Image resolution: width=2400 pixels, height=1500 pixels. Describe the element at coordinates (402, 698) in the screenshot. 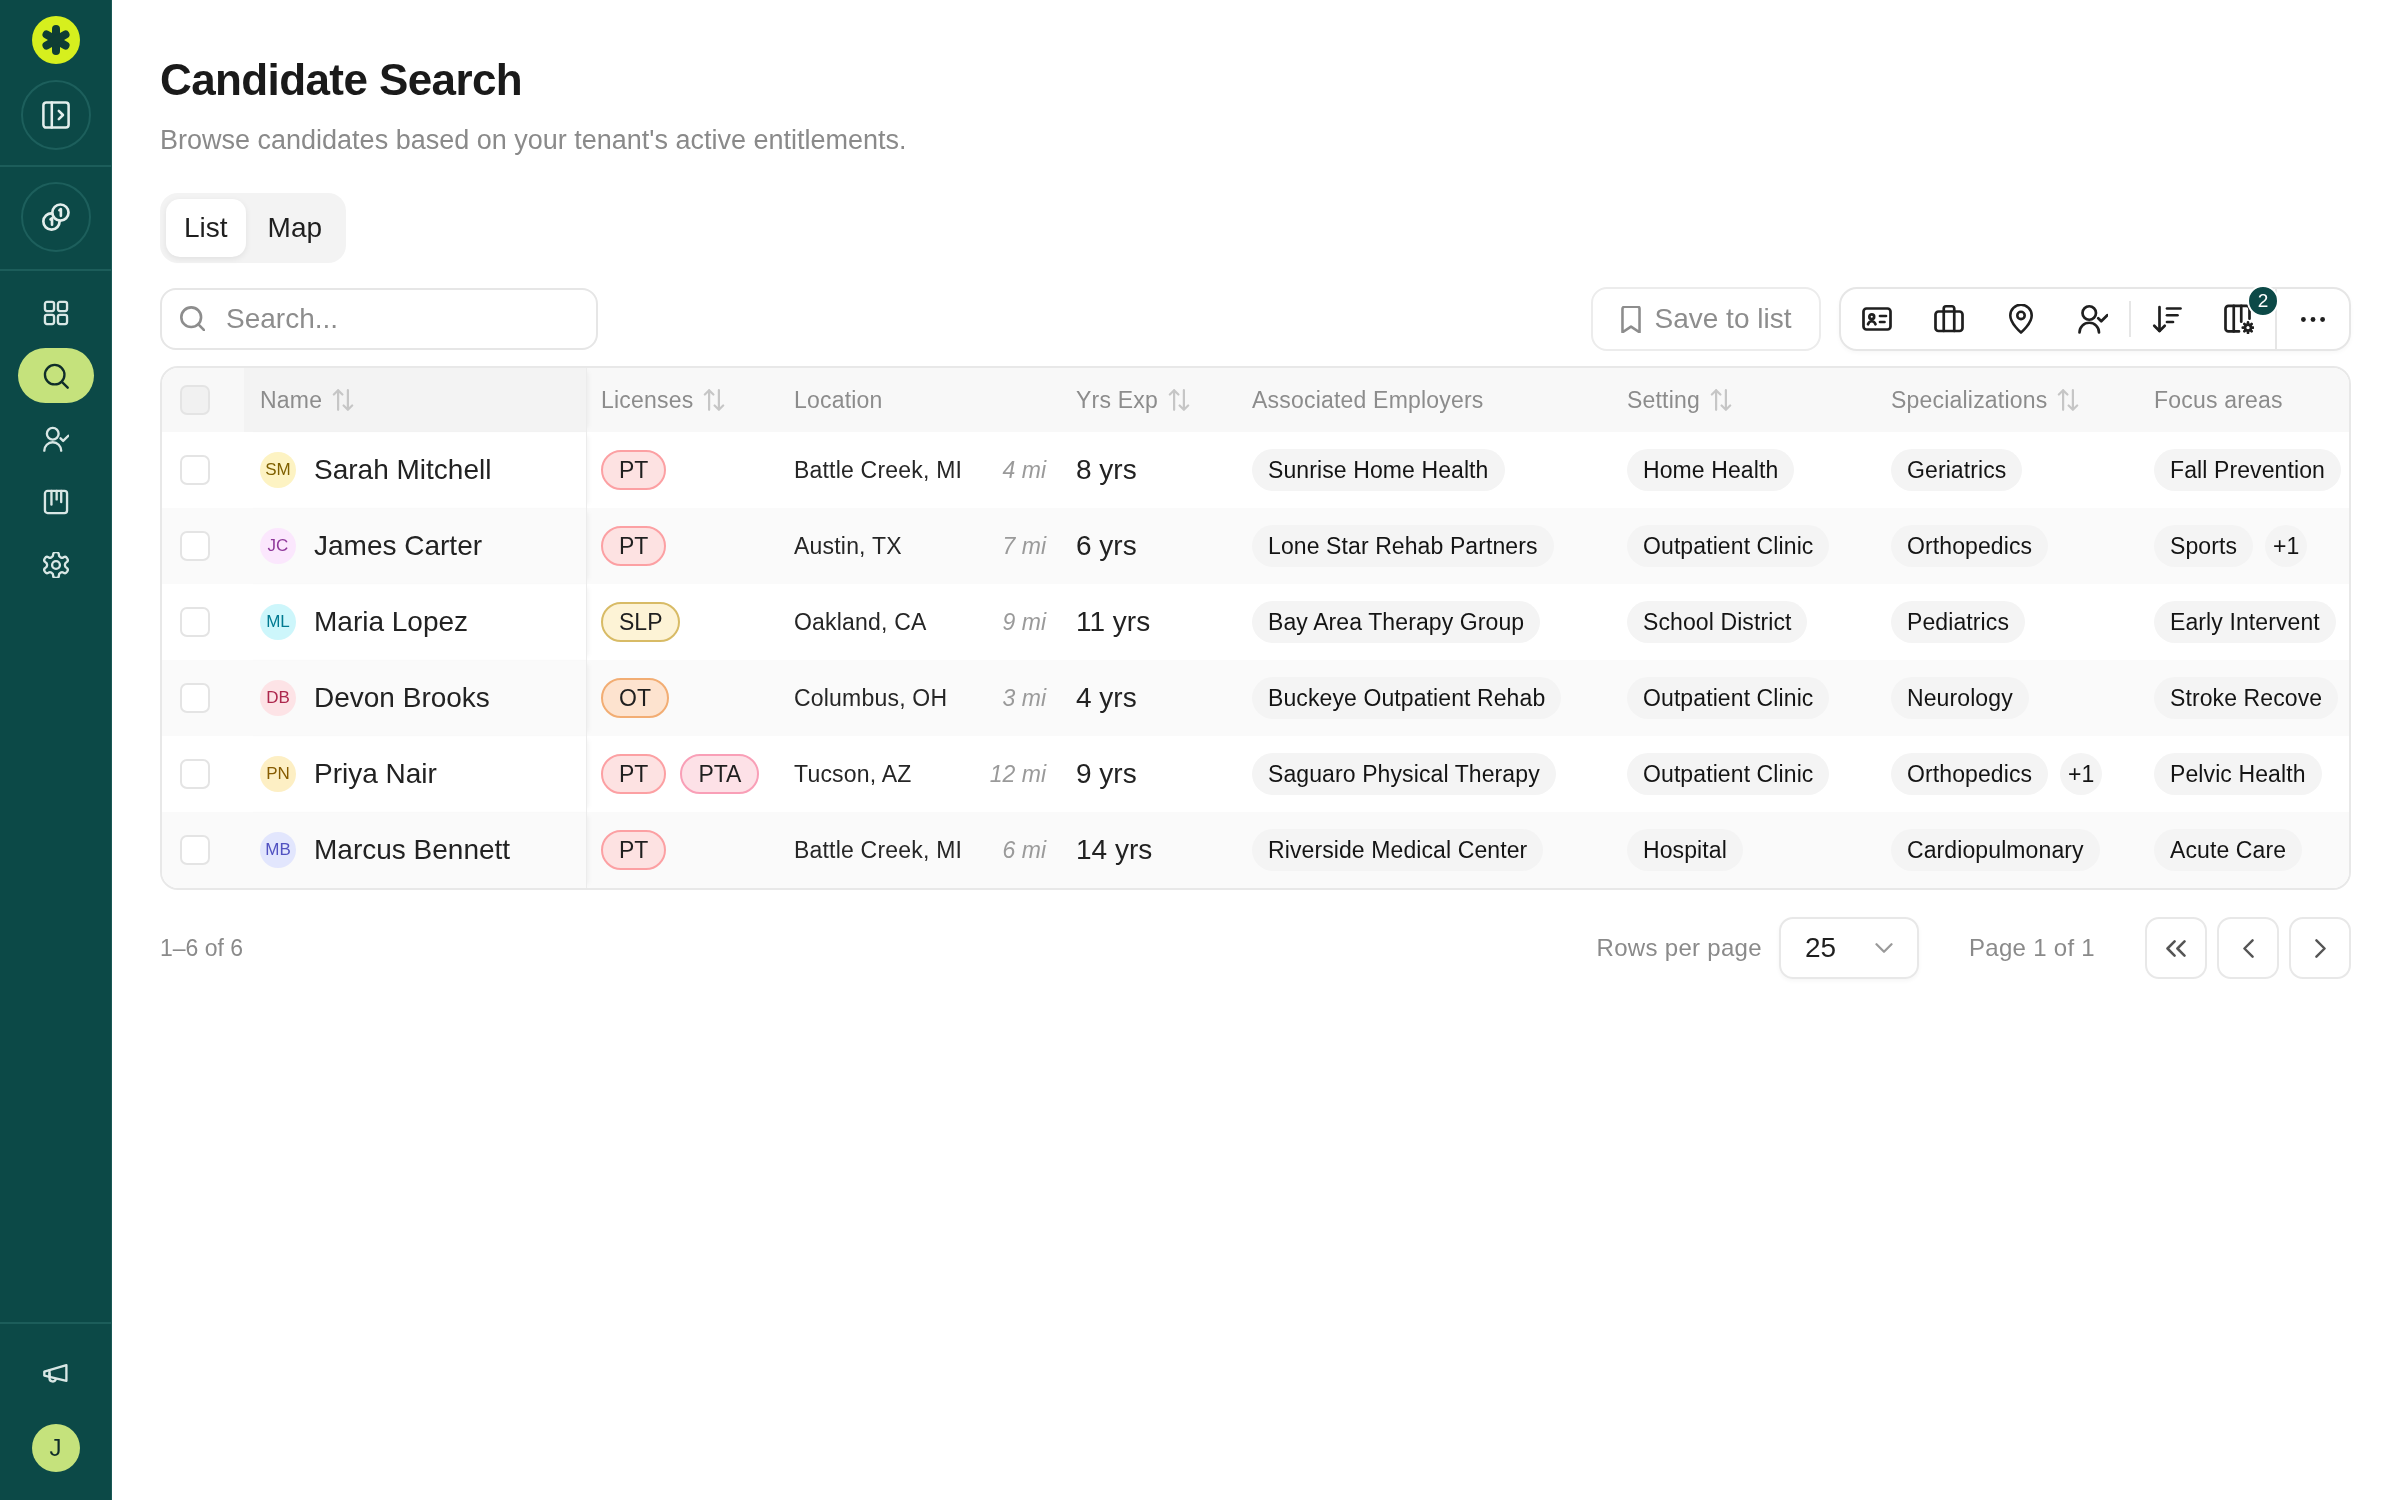

I see `candidate-name: Devon Brooks` at that location.